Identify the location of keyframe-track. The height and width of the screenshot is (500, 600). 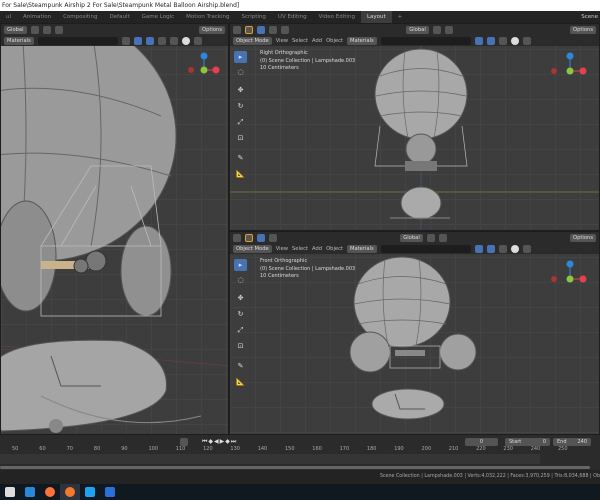
(270, 459).